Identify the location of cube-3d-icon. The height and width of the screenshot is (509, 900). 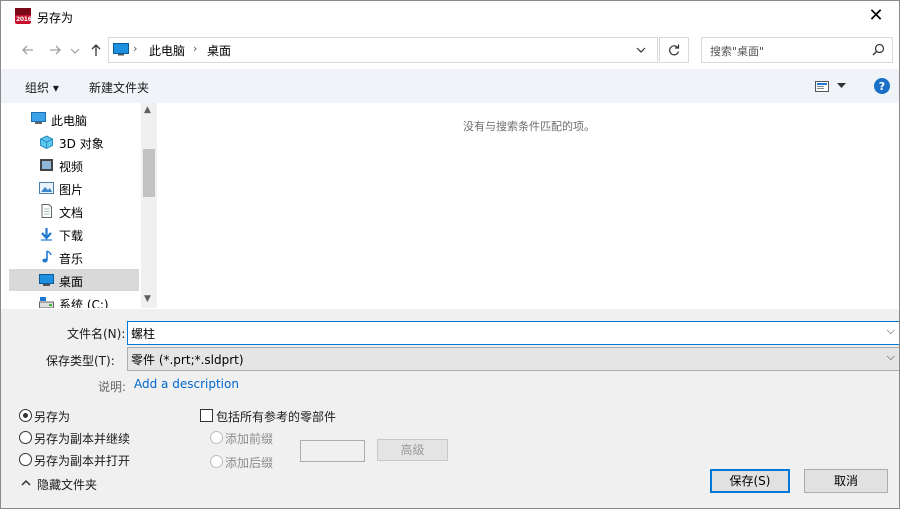
(46, 142).